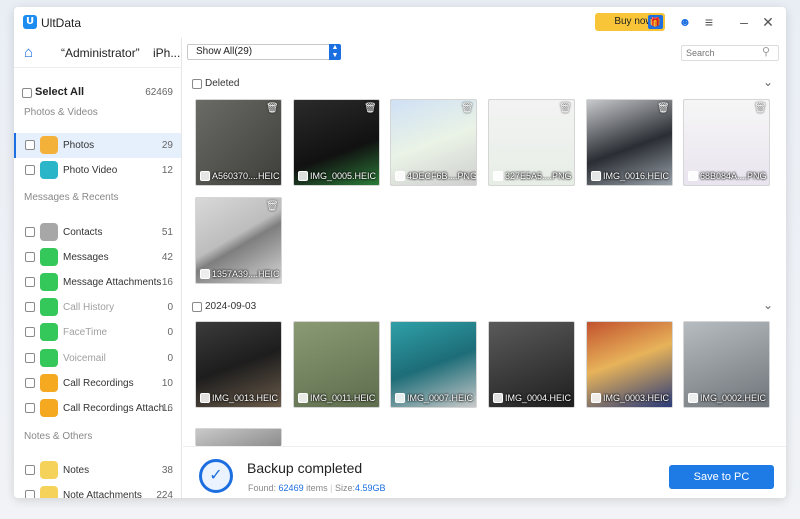  I want to click on photo-thumbnail: 🗑 1357A39....HEIC, so click(238, 240).